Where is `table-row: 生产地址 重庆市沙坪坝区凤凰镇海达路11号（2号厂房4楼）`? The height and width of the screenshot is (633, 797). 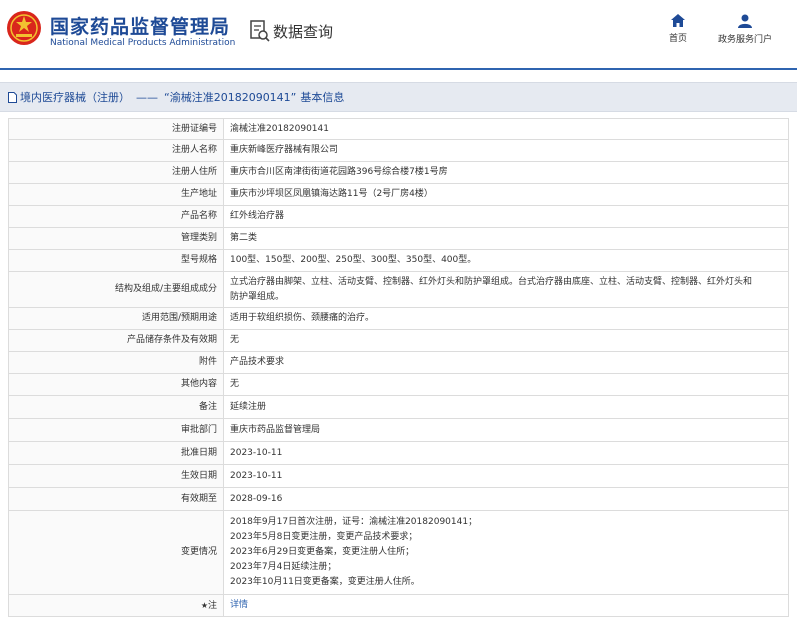 table-row: 生产地址 重庆市沙坪坝区凤凰镇海达路11号（2号厂房4楼） is located at coordinates (398, 194).